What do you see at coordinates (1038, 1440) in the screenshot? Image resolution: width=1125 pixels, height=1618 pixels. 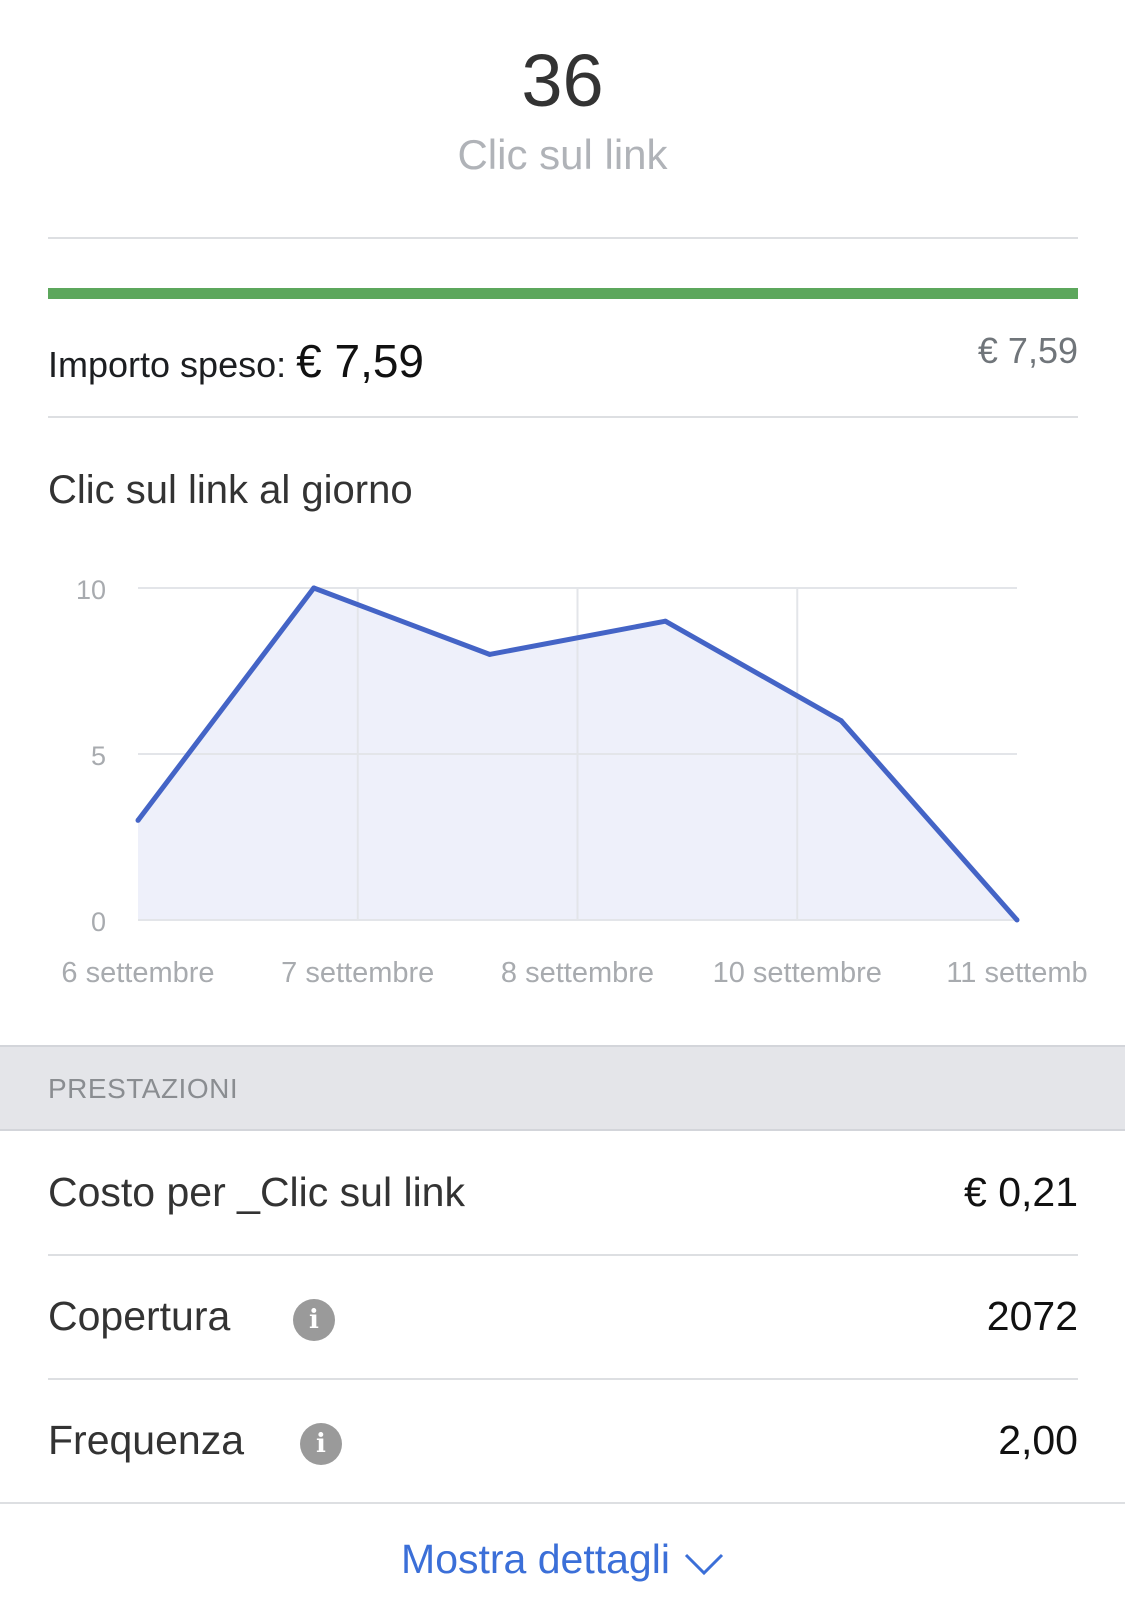 I see `metric-value: 2,00` at bounding box center [1038, 1440].